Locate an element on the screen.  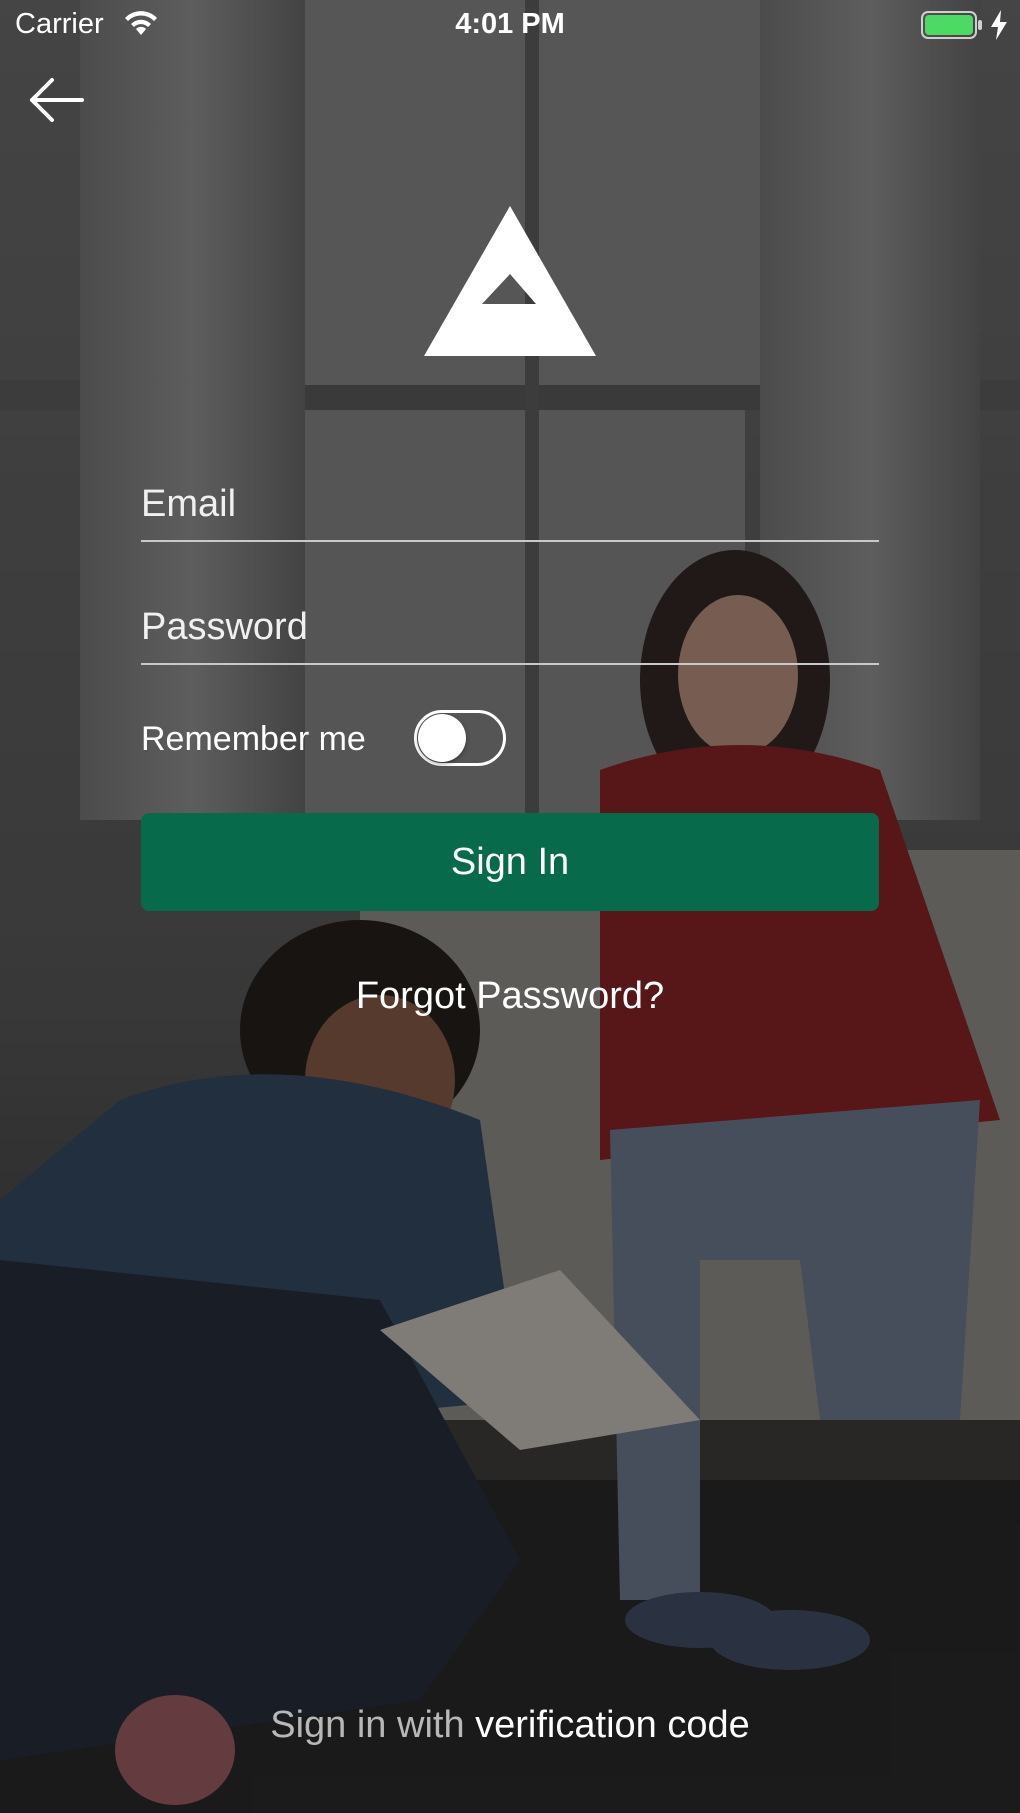
triangle-logo-icon is located at coordinates (510, 281).